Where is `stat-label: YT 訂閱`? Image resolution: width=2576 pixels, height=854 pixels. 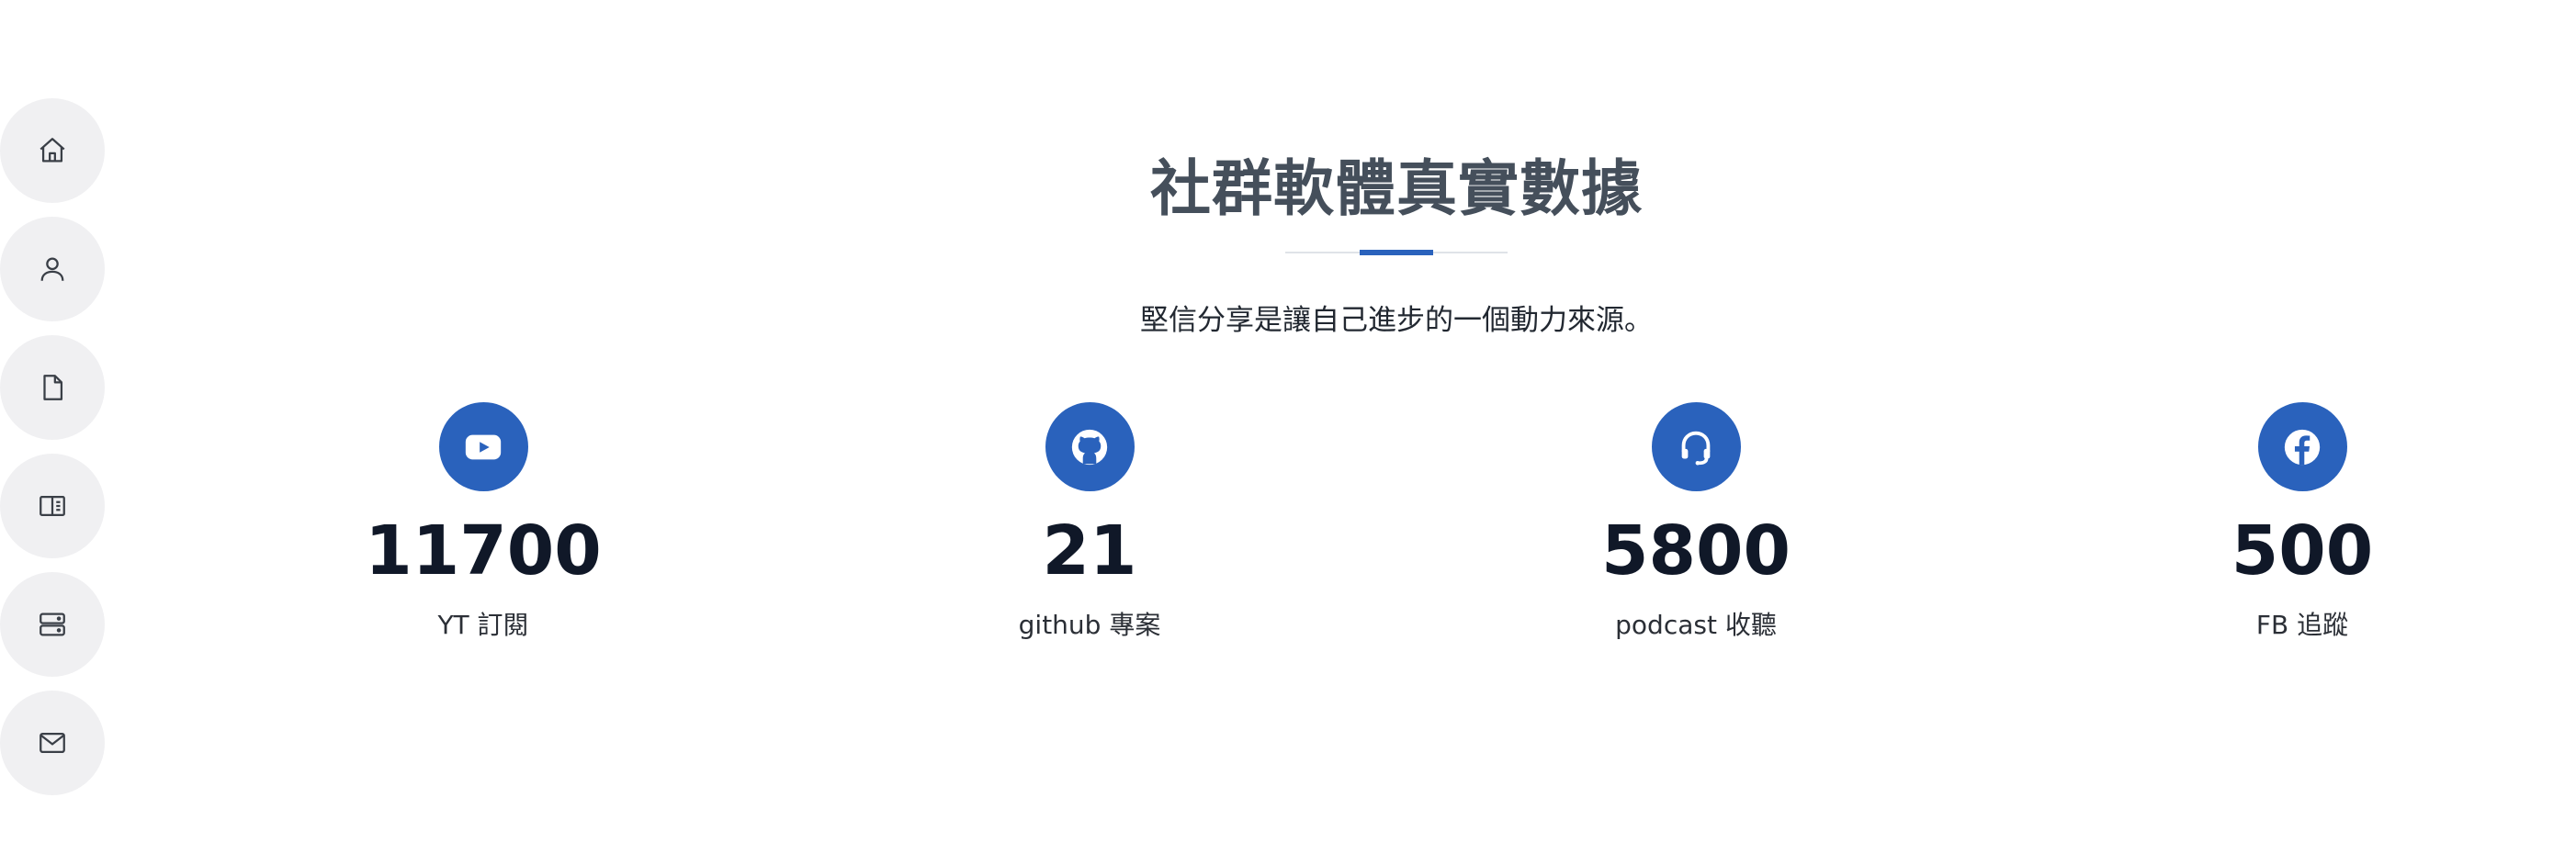
stat-label: YT 訂閱 is located at coordinates (483, 625).